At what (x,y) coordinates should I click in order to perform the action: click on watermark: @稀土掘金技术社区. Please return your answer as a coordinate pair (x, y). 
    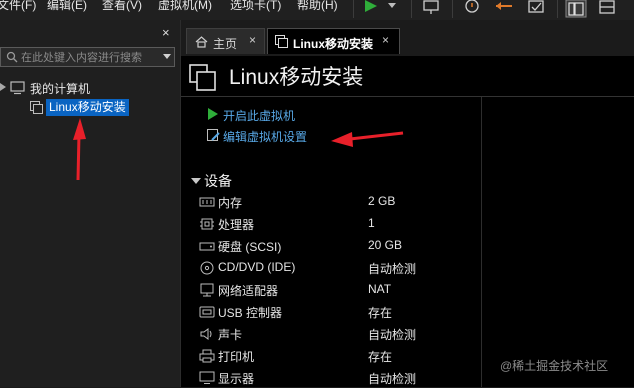
    Looking at the image, I should click on (554, 366).